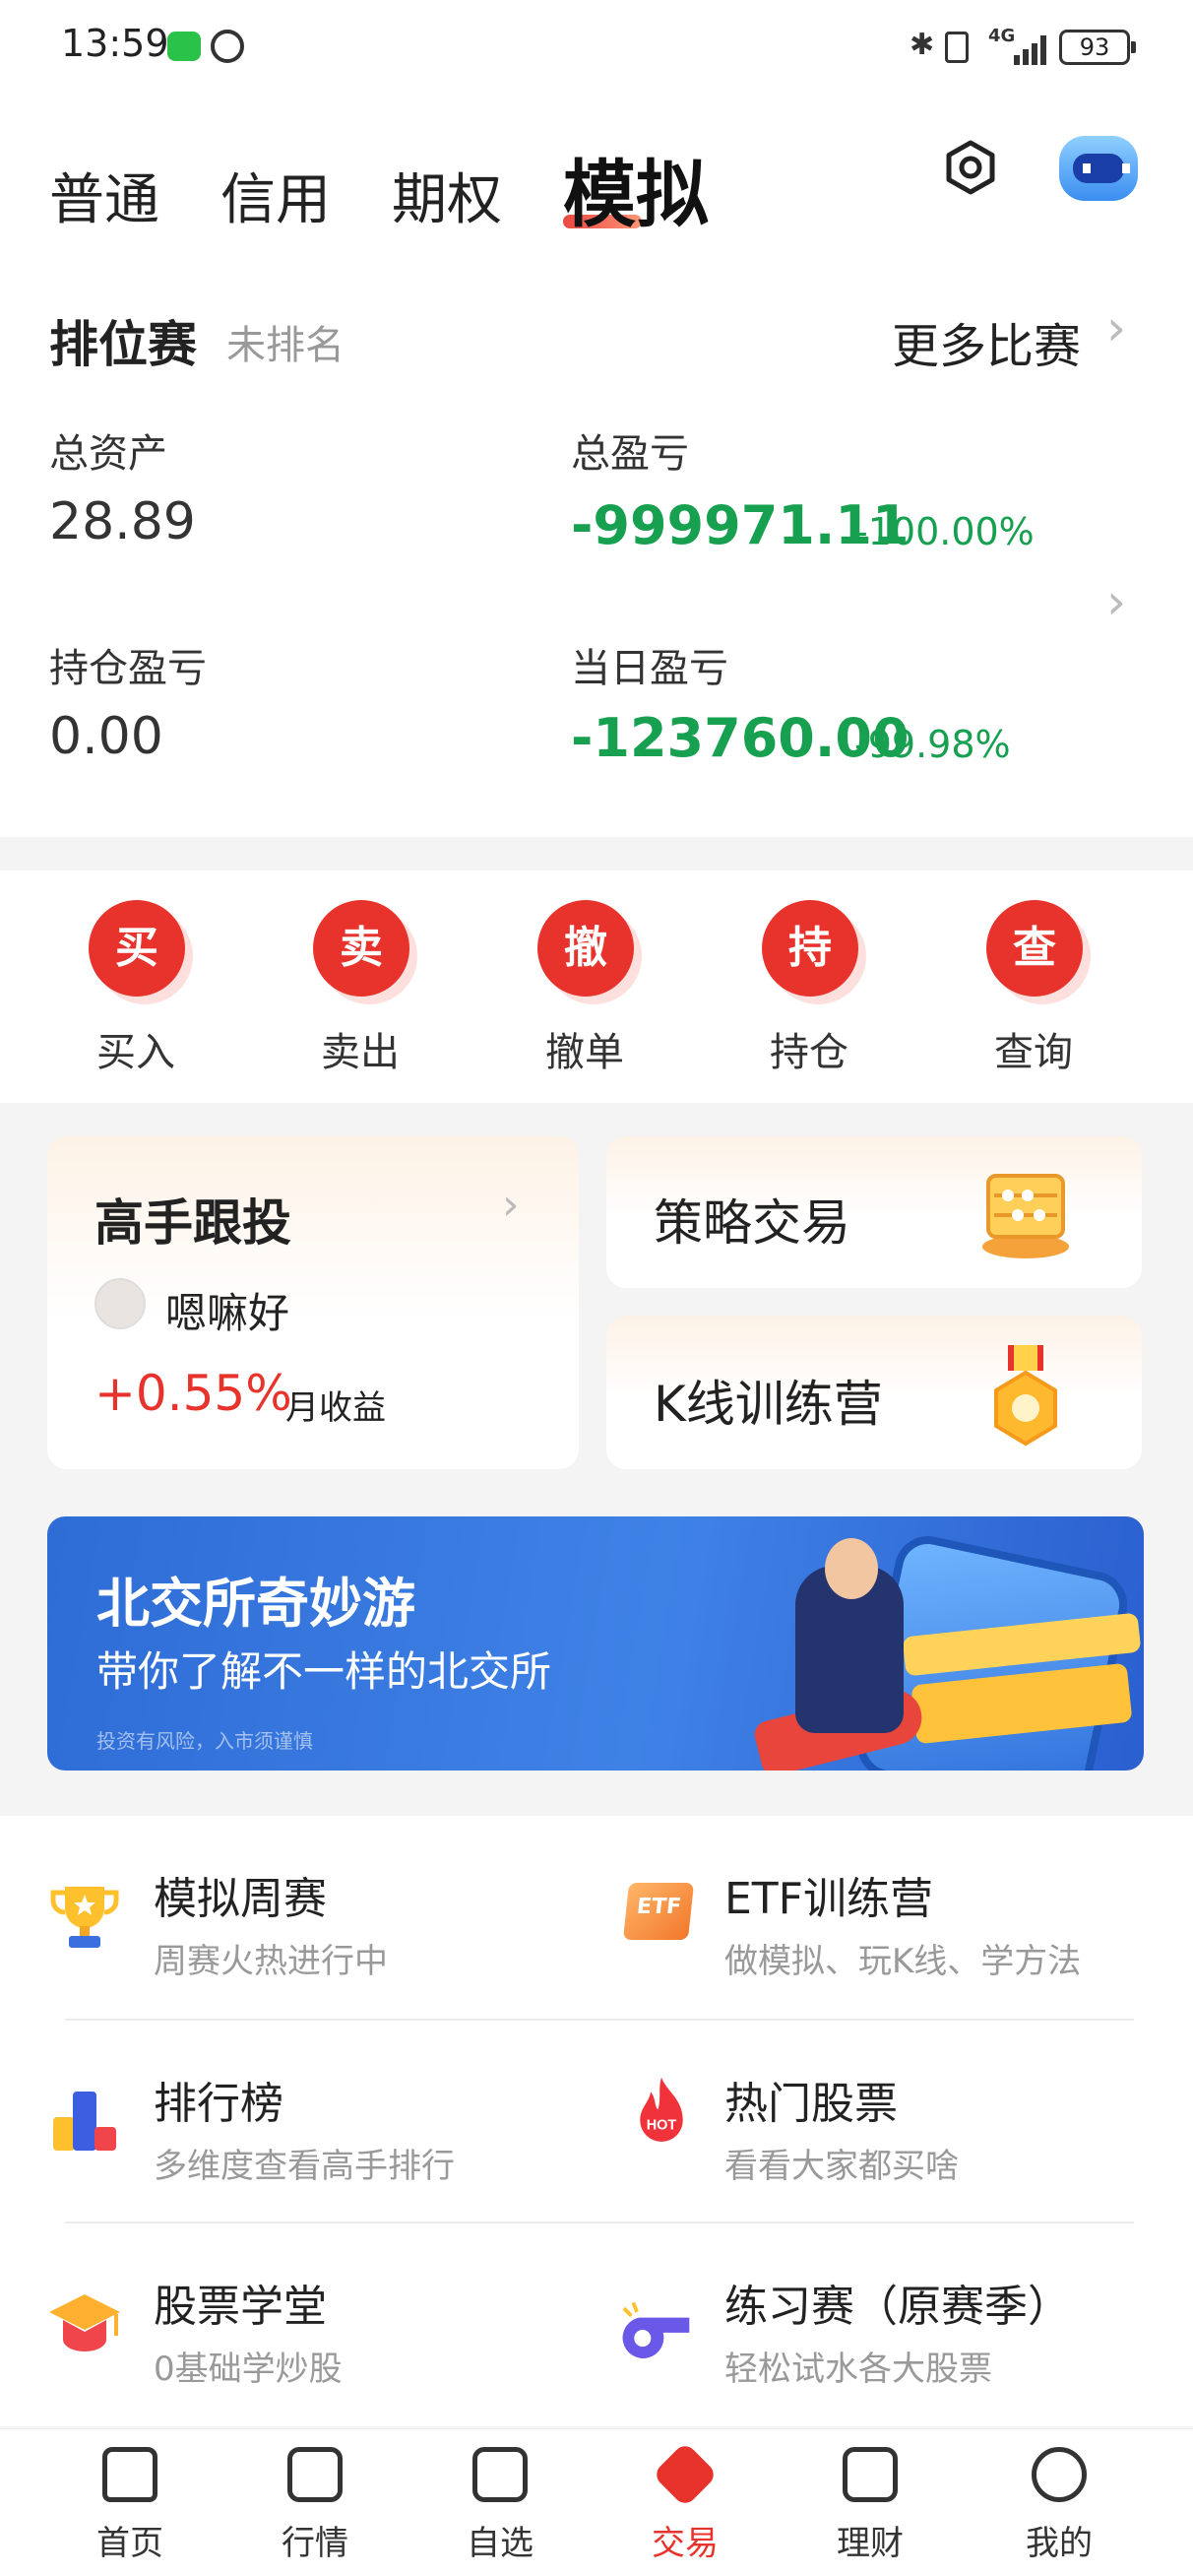 The image size is (1193, 2576). What do you see at coordinates (970, 167) in the screenshot?
I see `settings-icon` at bounding box center [970, 167].